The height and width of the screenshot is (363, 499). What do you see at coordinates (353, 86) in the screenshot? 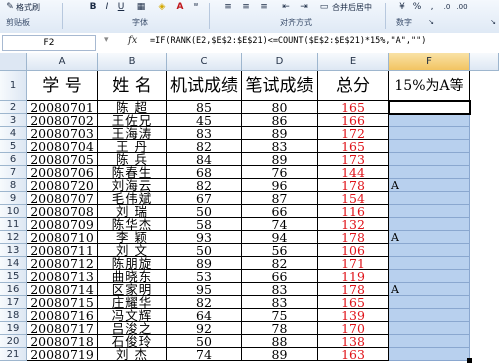
I see `header-cell-total: 总分` at bounding box center [353, 86].